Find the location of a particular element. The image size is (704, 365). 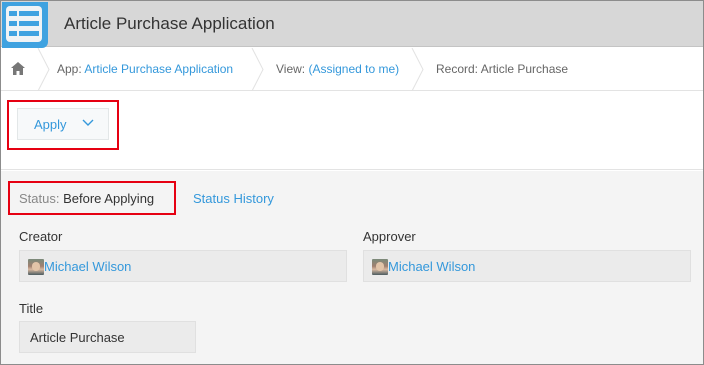

app-list-icon is located at coordinates (25, 25).